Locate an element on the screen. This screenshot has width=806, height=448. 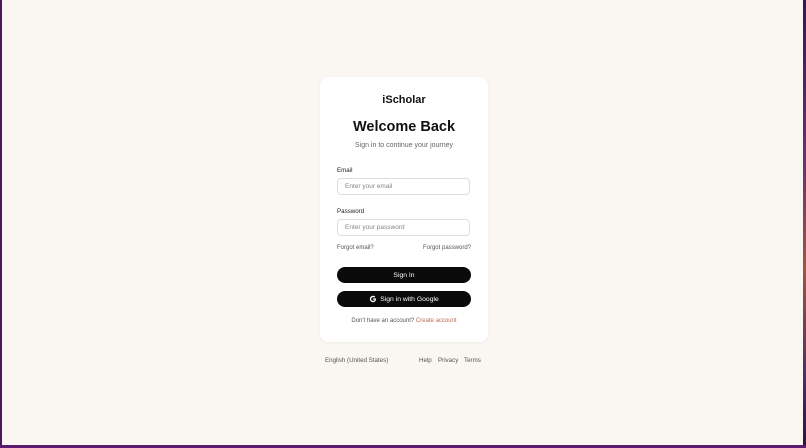
google-sign-in-button: Sign in with Google is located at coordinates (404, 299).